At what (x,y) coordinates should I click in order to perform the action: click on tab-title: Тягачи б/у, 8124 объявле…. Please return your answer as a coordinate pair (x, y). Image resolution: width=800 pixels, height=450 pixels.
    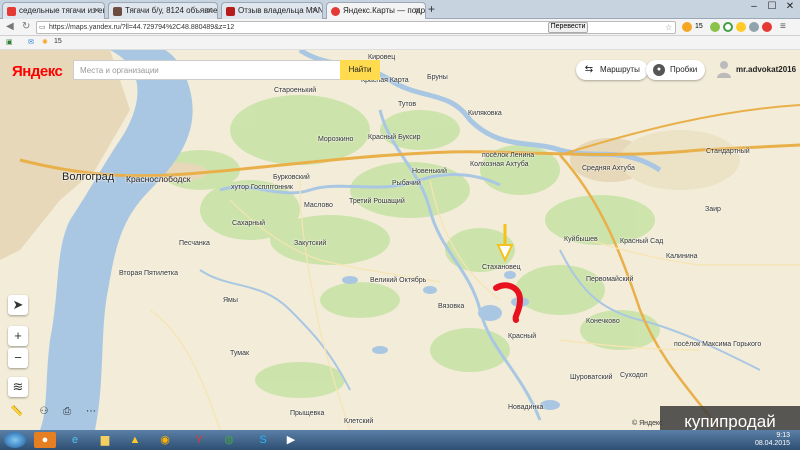
    Looking at the image, I should click on (171, 10).